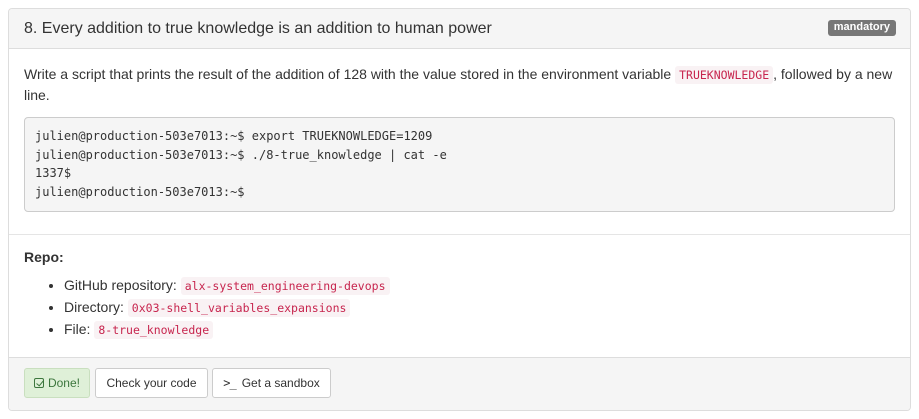 This screenshot has width=919, height=419. I want to click on terminal-line: julien@production-503e7013:~$, so click(140, 191).